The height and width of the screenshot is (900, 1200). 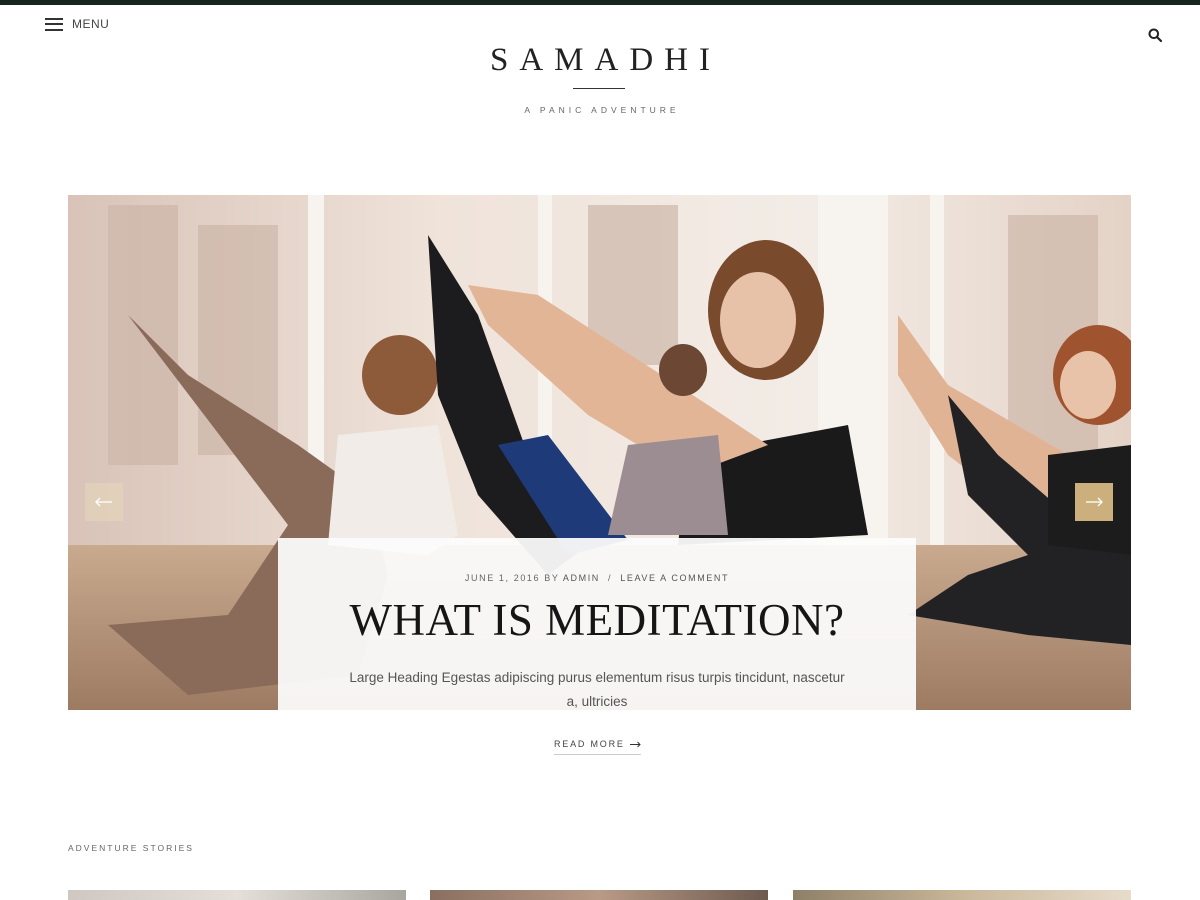 What do you see at coordinates (581, 578) in the screenshot?
I see `post-author-link: ADMIN` at bounding box center [581, 578].